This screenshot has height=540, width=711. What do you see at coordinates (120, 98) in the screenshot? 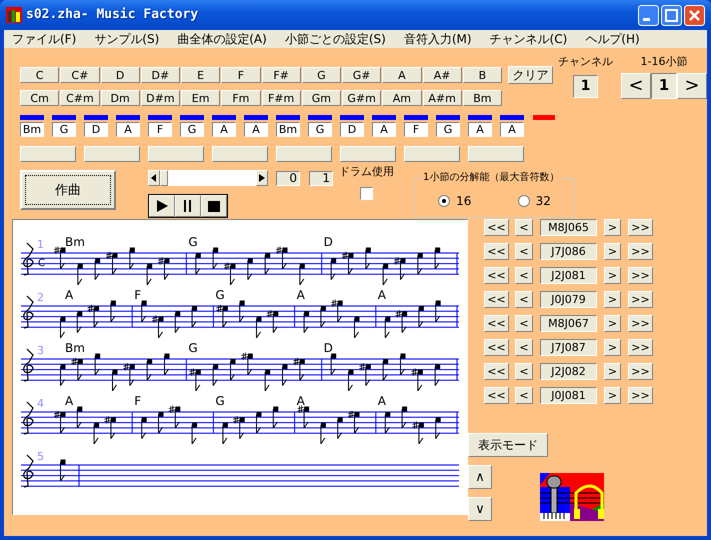
I see `chord-button: Dm` at bounding box center [120, 98].